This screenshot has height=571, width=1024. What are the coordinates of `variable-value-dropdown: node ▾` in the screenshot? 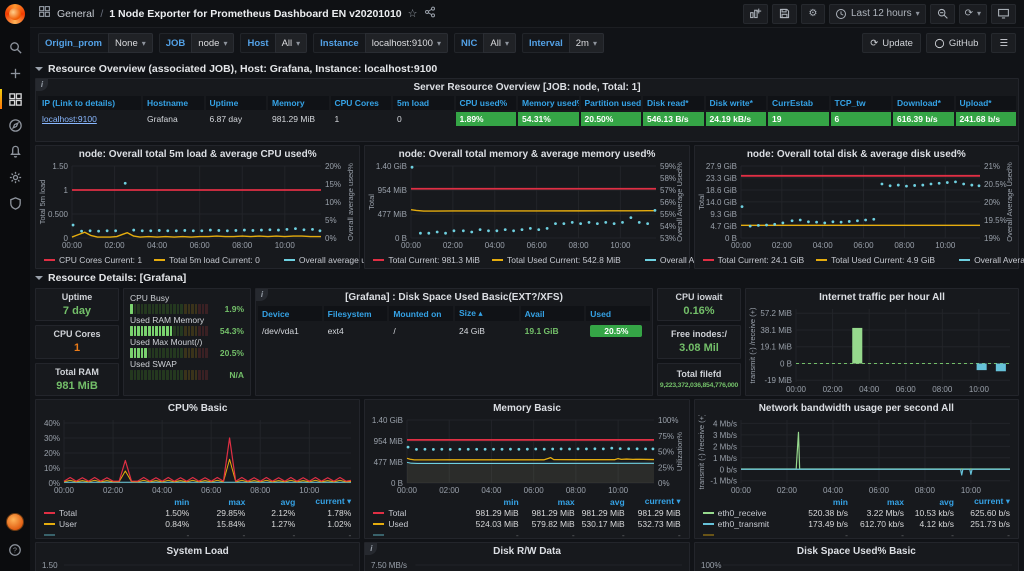 It's located at (213, 43).